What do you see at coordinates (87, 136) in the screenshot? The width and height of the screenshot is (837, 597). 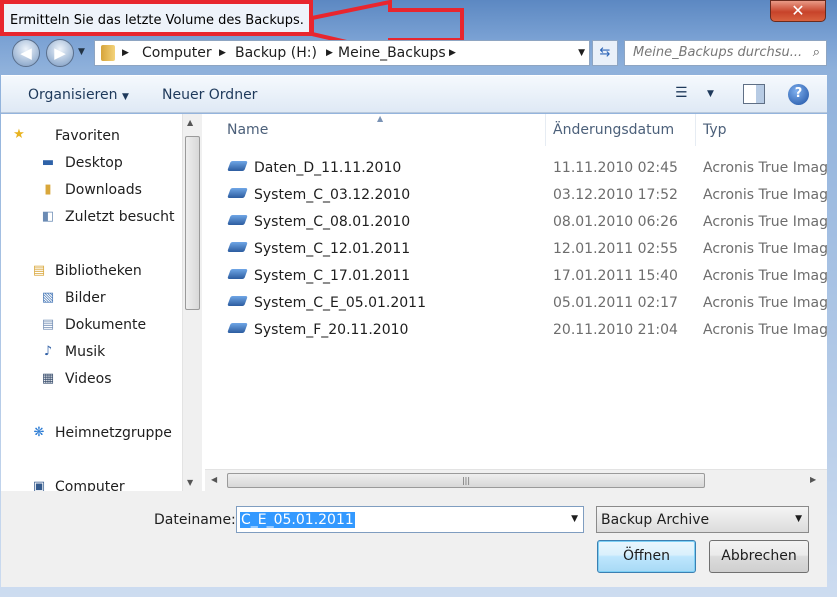 I see `sidebar-item-favoriten: Favoriten` at bounding box center [87, 136].